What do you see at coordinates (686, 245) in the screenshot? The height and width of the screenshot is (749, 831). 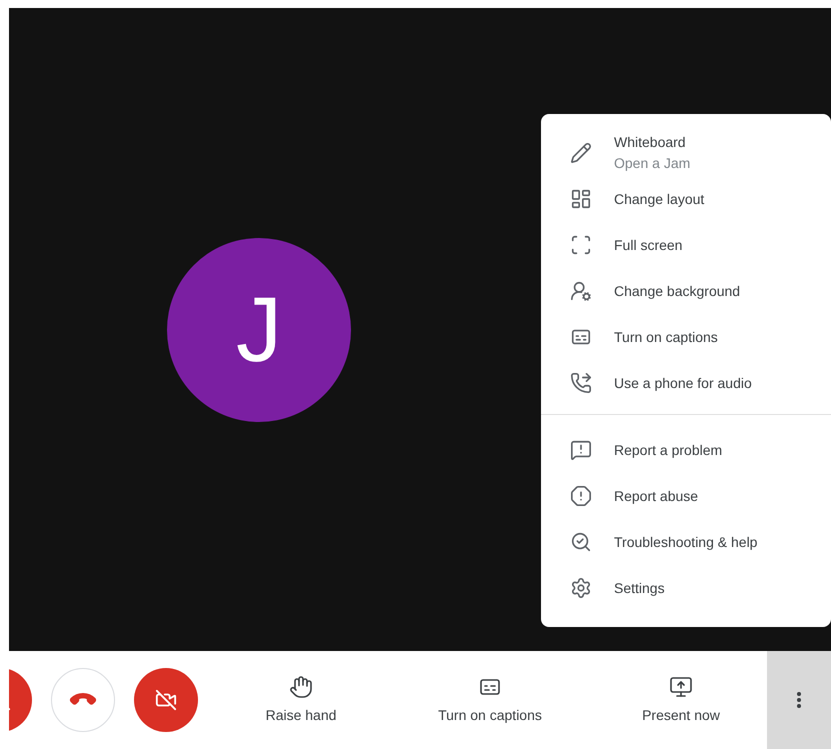 I see `menu-item: Full screen` at bounding box center [686, 245].